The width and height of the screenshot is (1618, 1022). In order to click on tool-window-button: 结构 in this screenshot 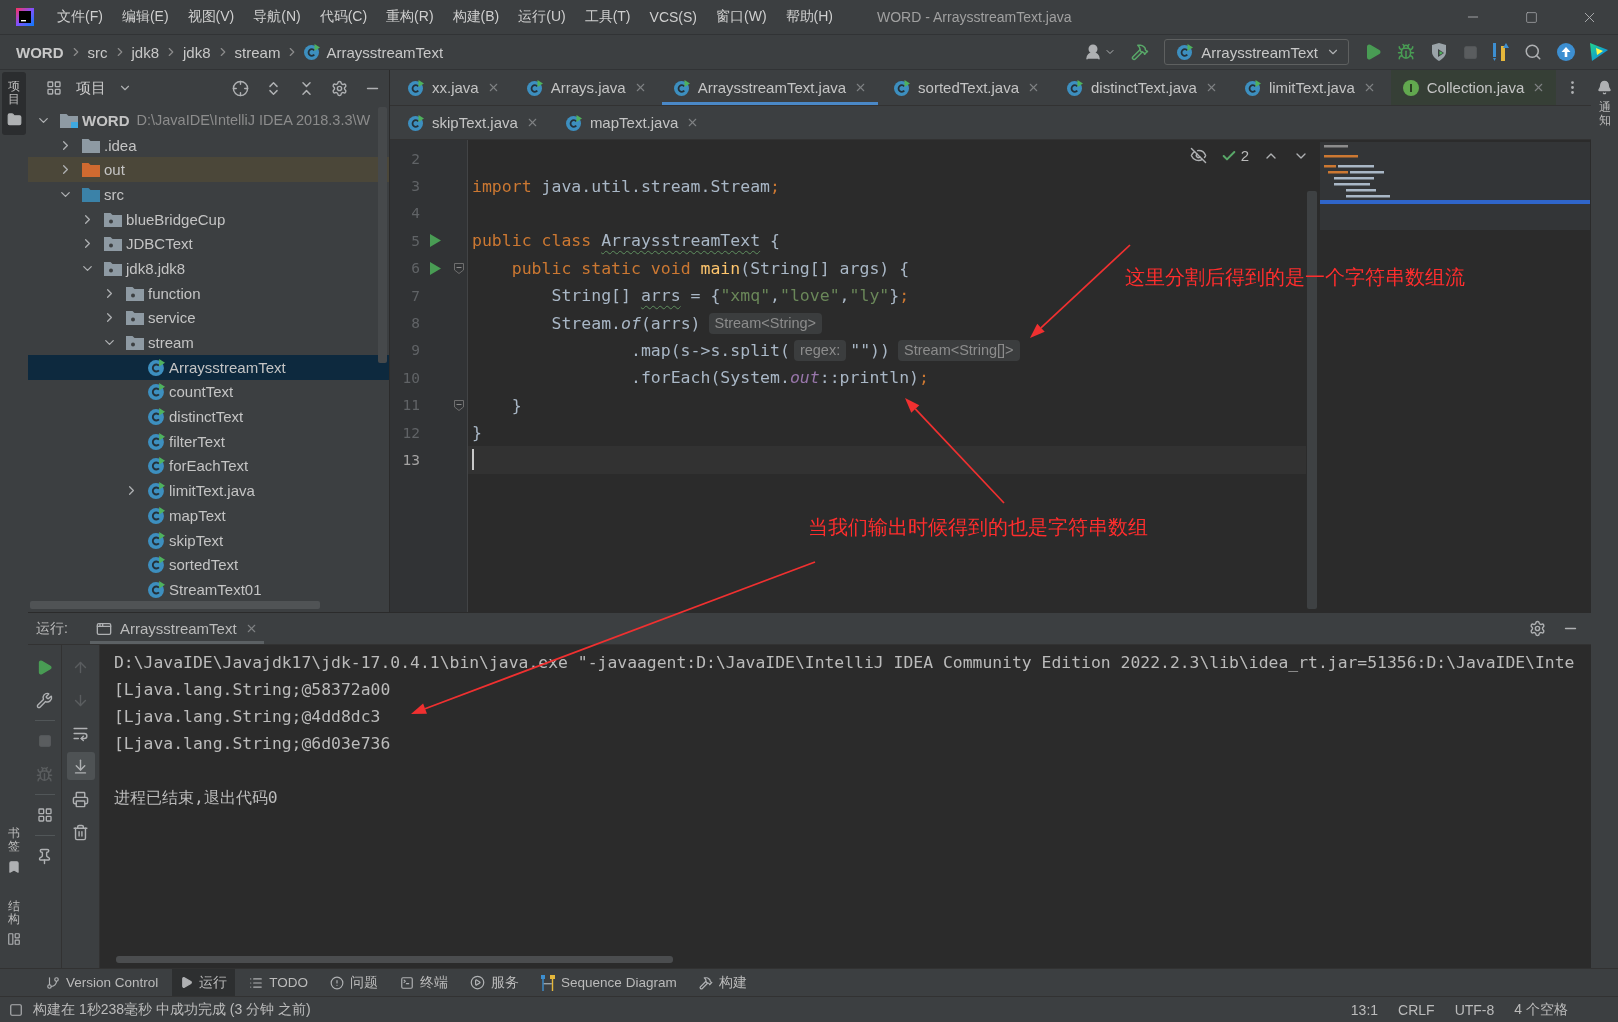, I will do `click(14, 922)`.